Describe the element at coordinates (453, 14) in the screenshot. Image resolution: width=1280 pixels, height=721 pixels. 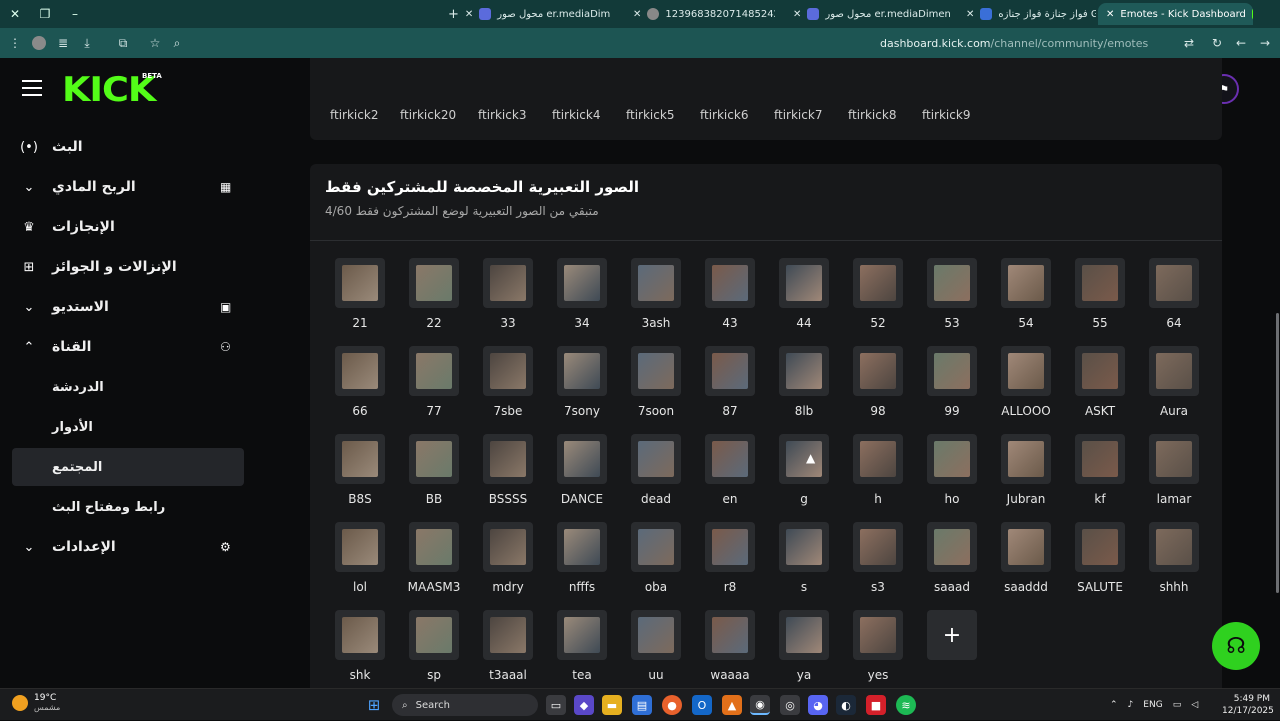
I see `new-tab-icon: +` at that location.